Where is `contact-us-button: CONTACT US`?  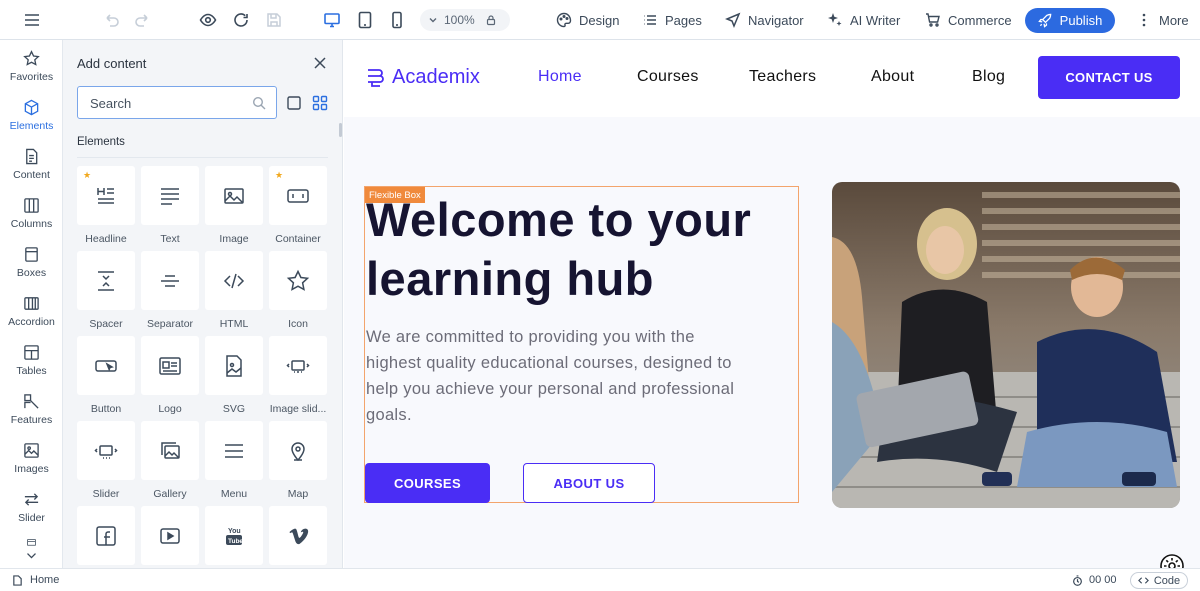
contact-us-button: CONTACT US is located at coordinates (1109, 77).